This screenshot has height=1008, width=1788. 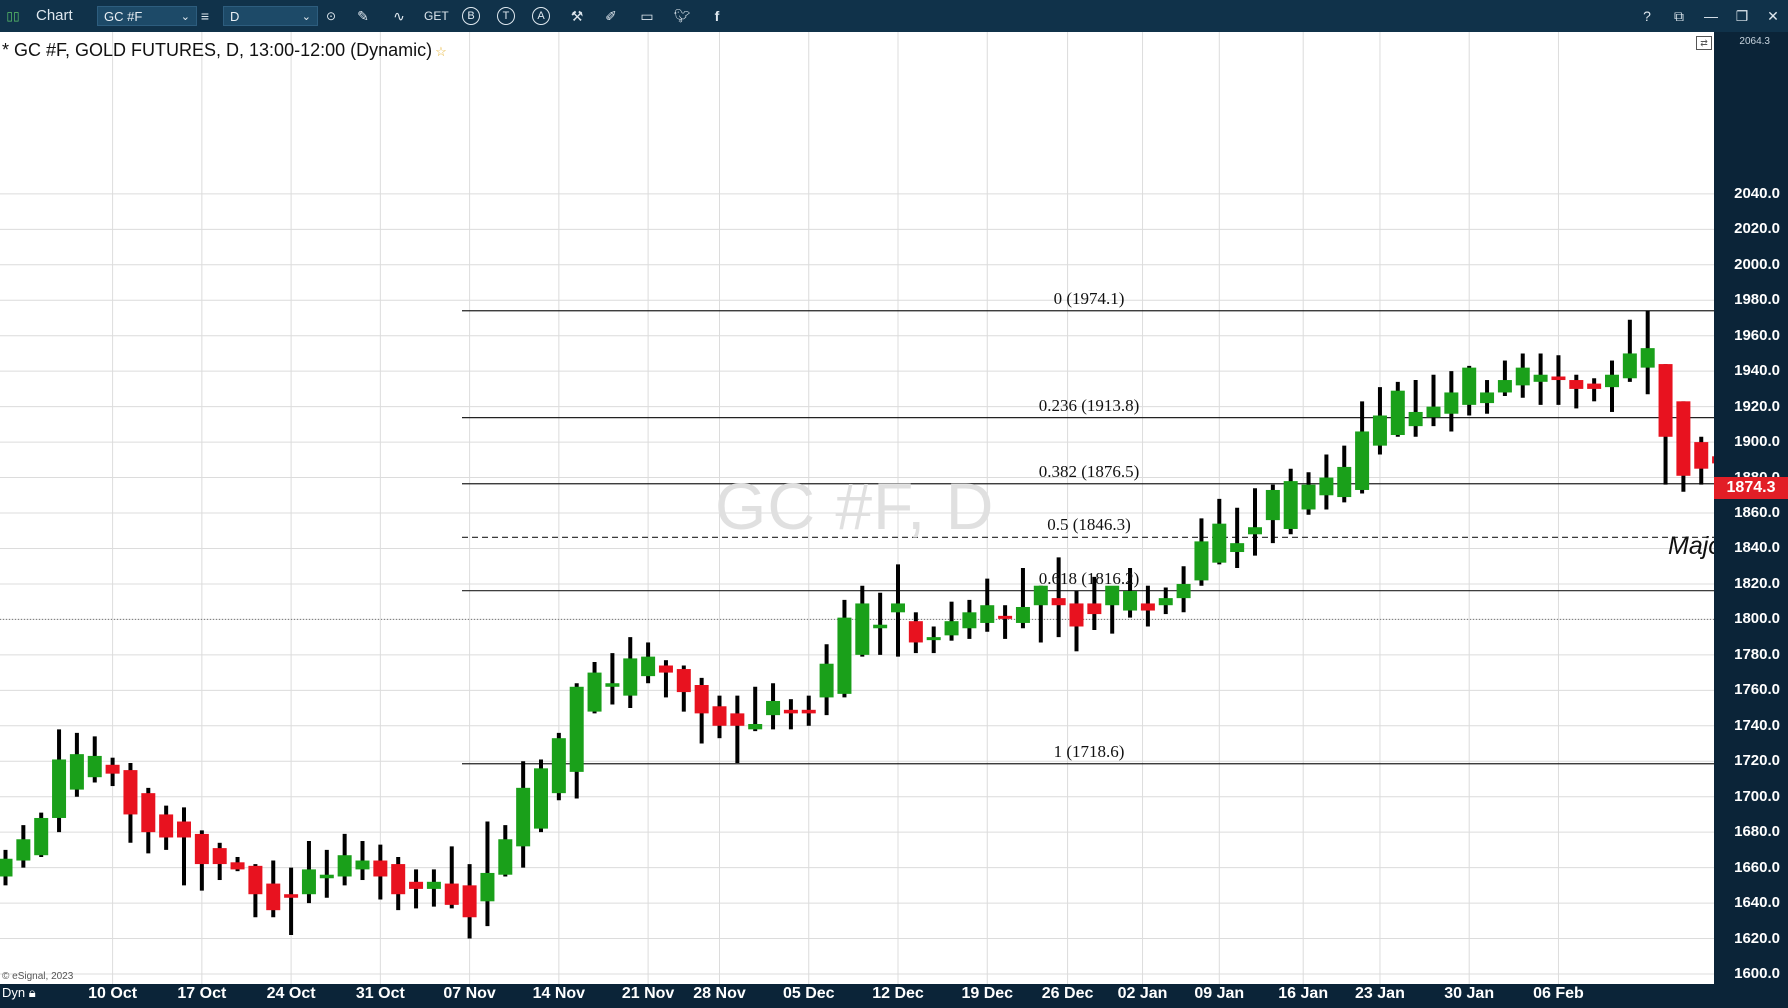 What do you see at coordinates (1647, 16) in the screenshot?
I see `help-icon: ?` at bounding box center [1647, 16].